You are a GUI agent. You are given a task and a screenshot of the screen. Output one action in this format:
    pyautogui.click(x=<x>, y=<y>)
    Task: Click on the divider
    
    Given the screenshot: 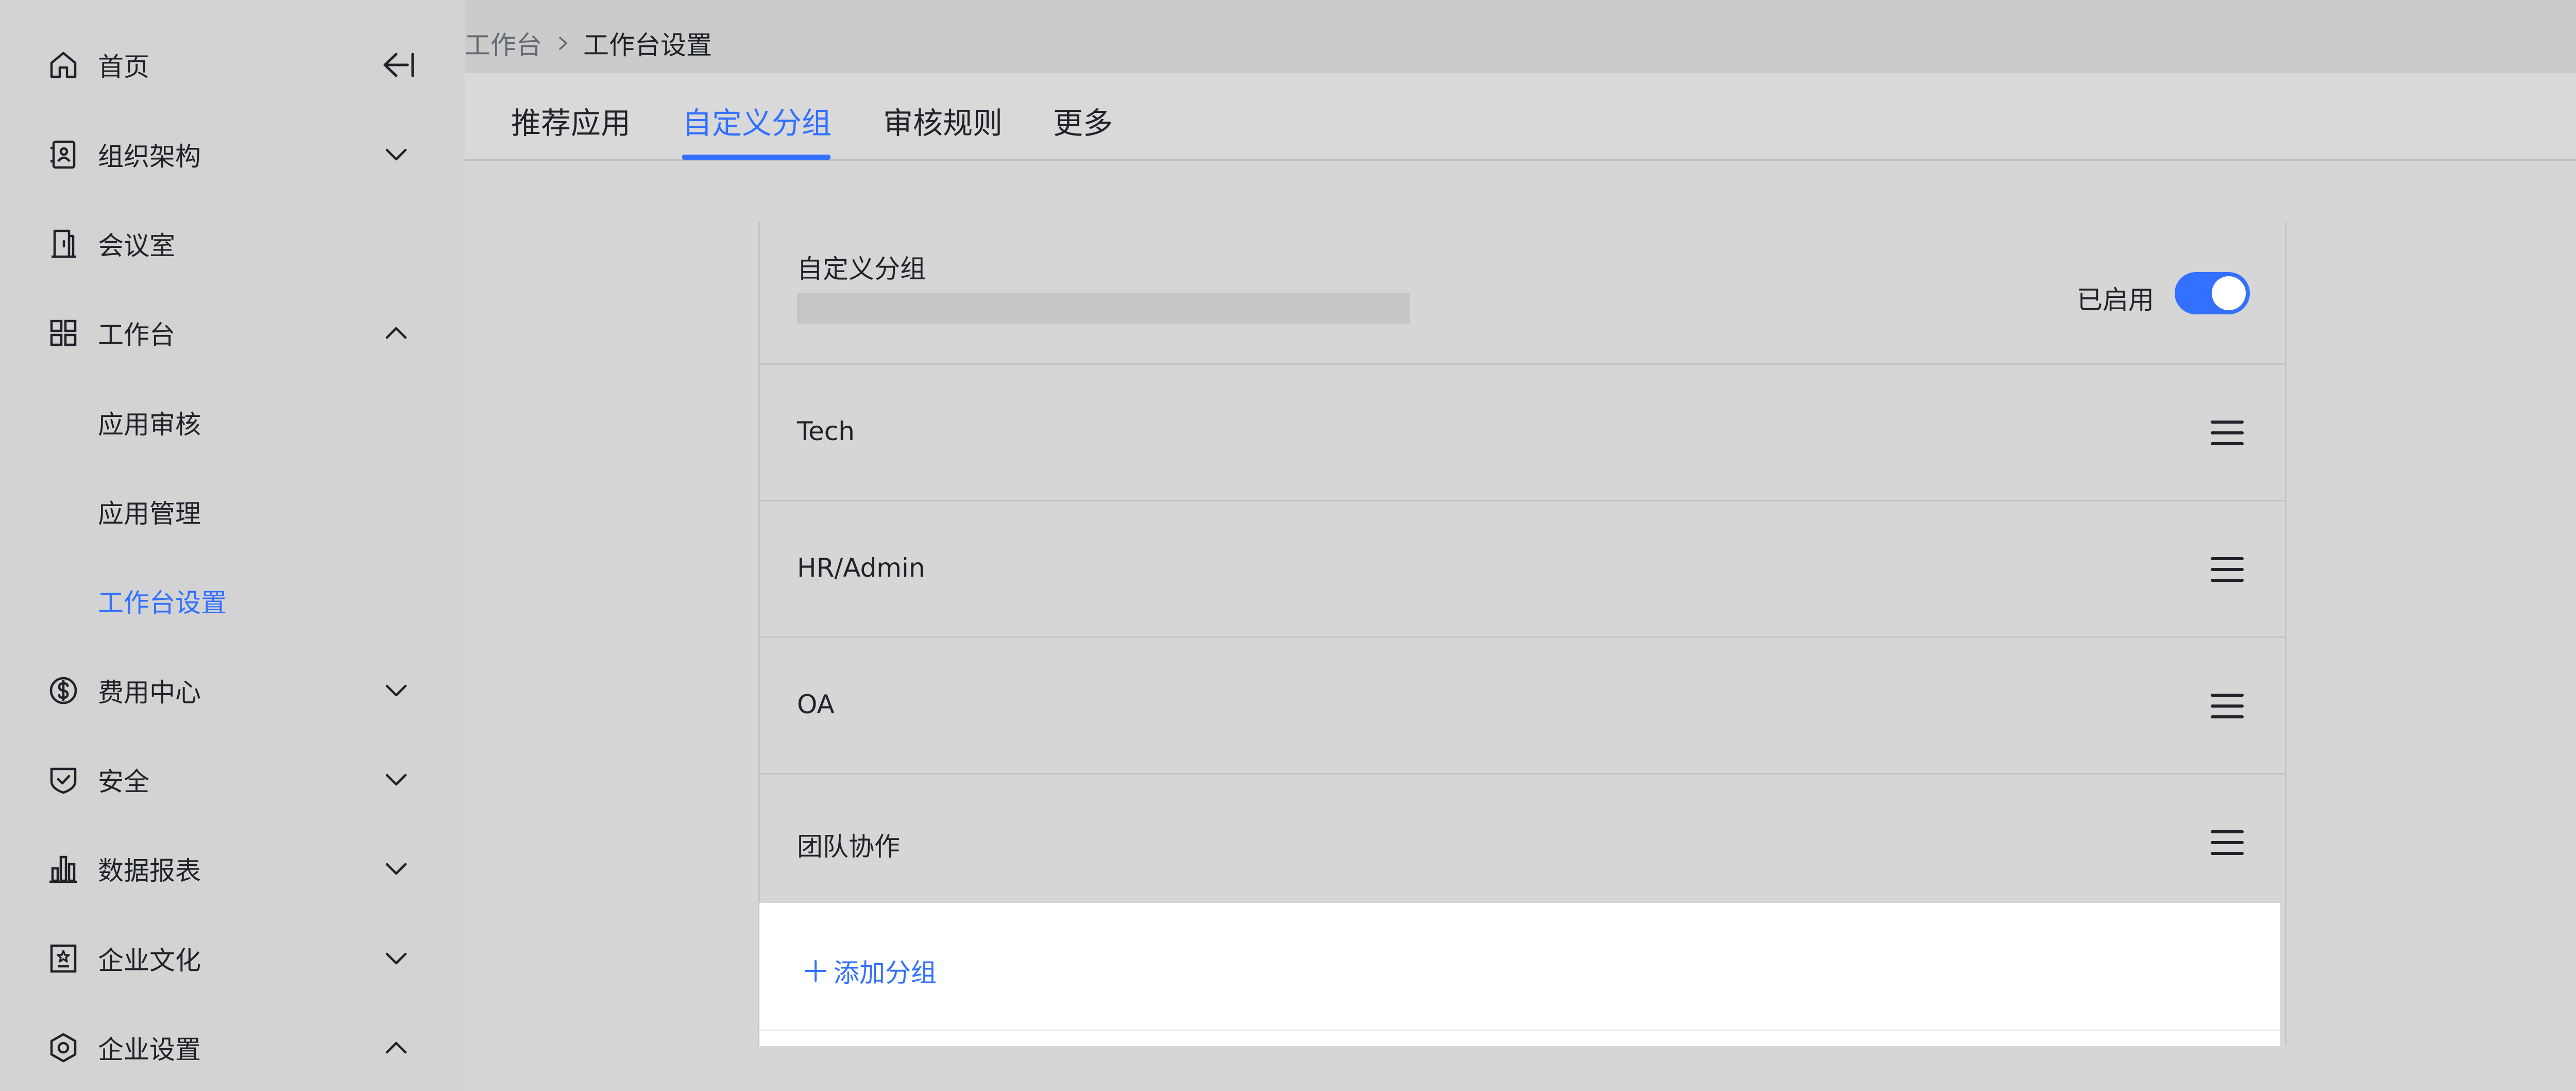 What is the action you would take?
    pyautogui.click(x=1519, y=1030)
    